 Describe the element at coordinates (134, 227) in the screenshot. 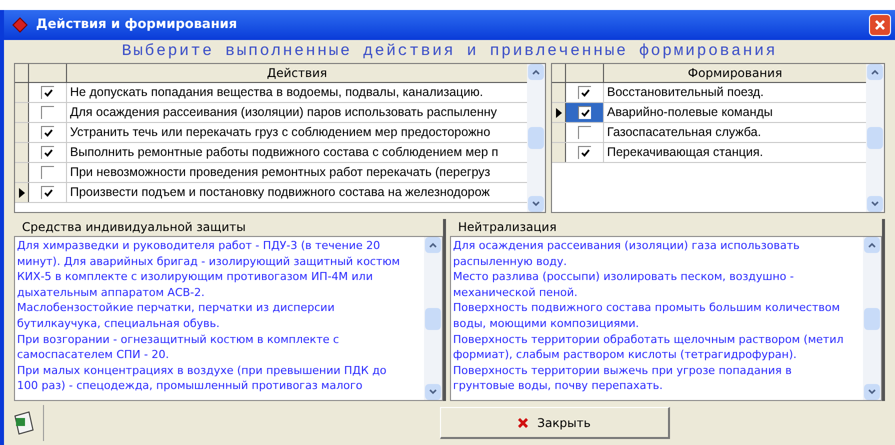

I see `panel-title: Средства индивидуальной защиты` at that location.